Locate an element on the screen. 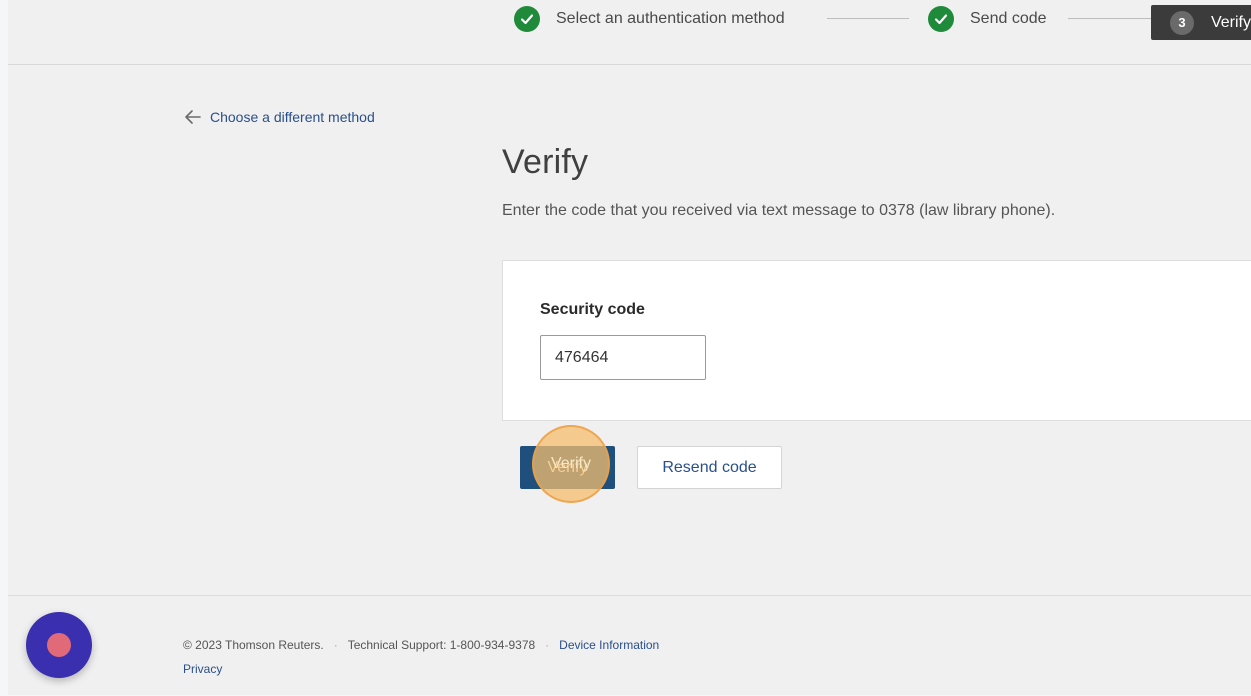 This screenshot has height=696, width=1251. chat-icon is located at coordinates (59, 645).